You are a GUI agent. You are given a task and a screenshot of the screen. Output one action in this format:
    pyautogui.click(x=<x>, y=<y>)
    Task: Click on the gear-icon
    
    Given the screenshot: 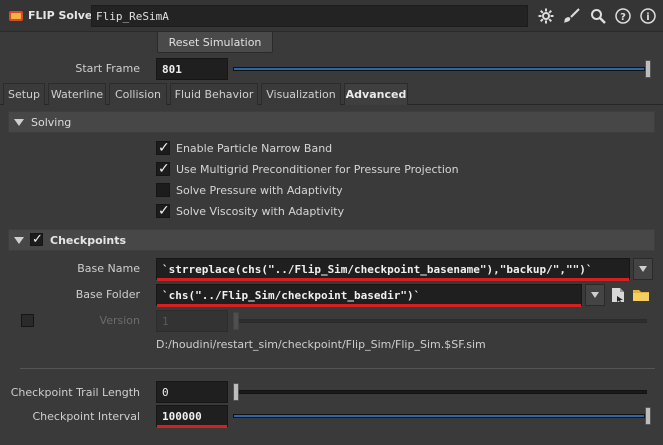 What is the action you would take?
    pyautogui.click(x=546, y=16)
    